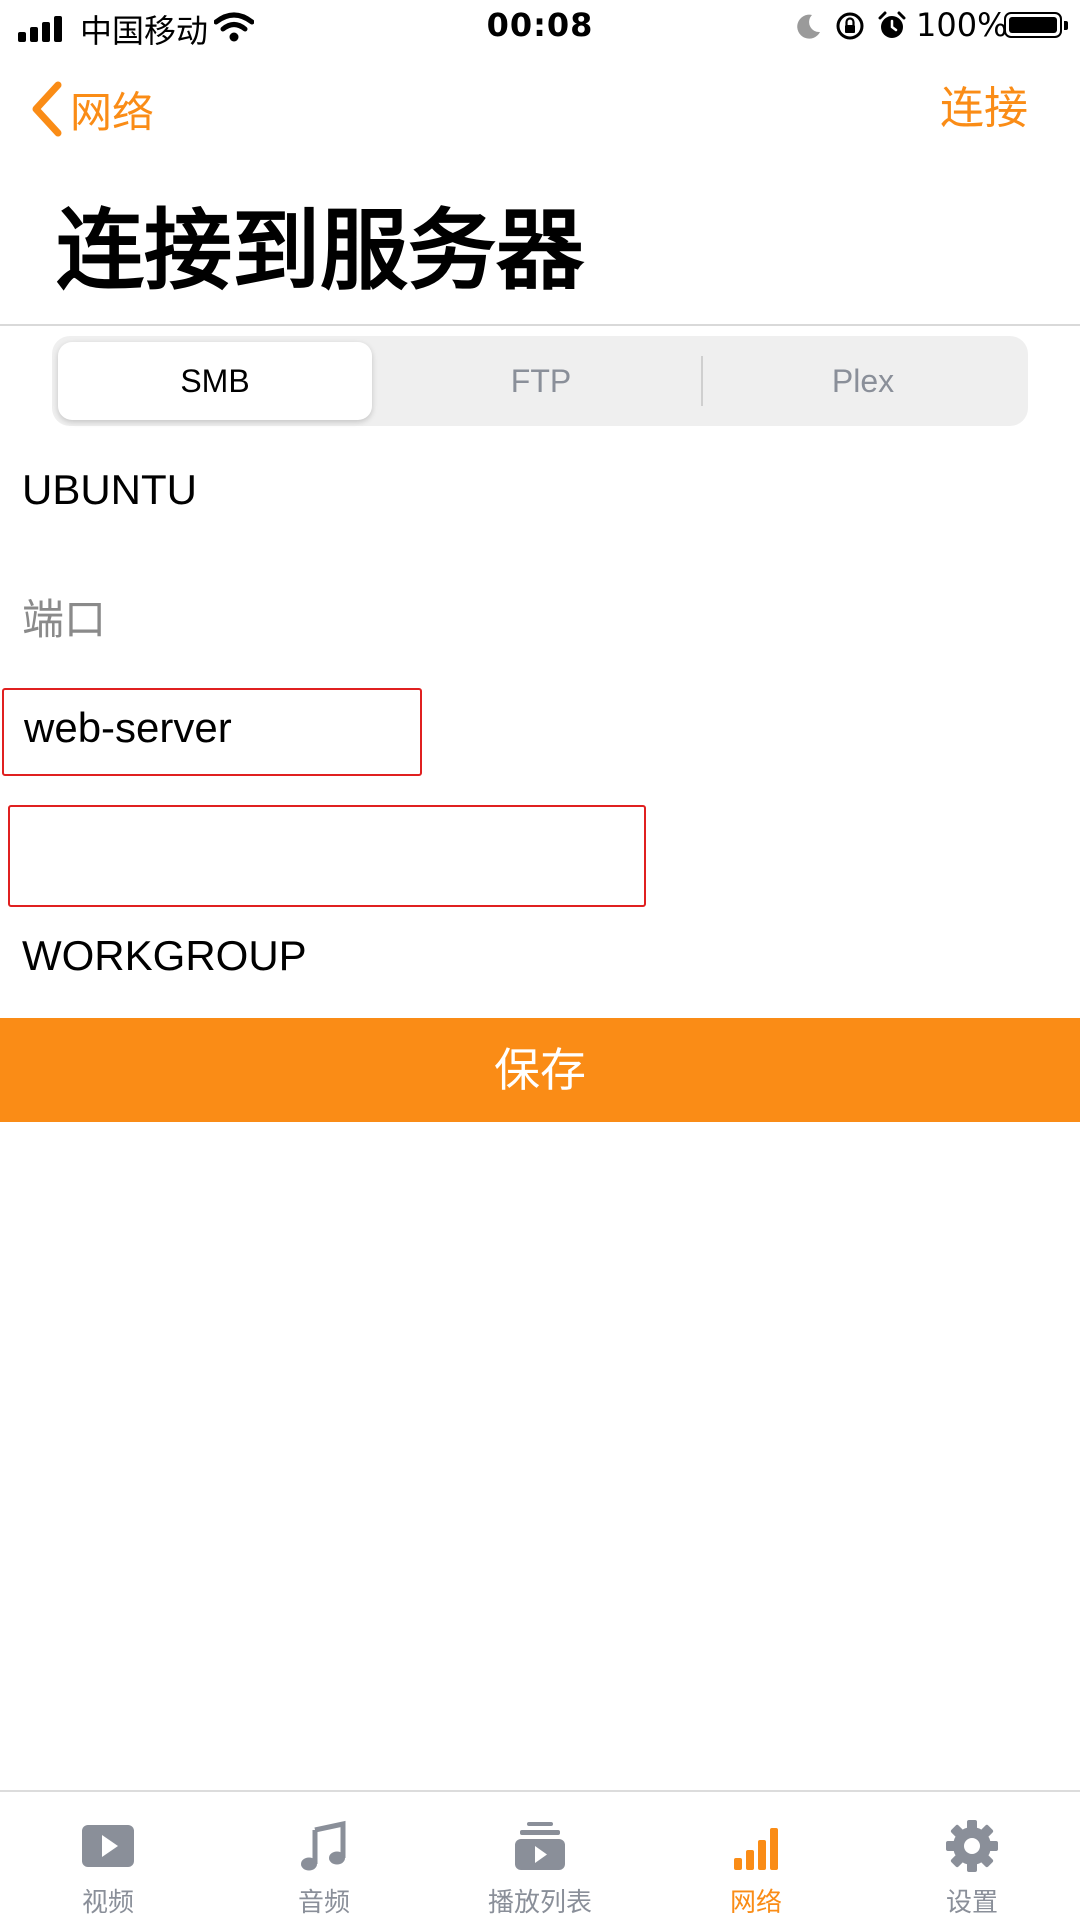 The width and height of the screenshot is (1080, 1922). What do you see at coordinates (323, 1845) in the screenshot?
I see `music-note-icon` at bounding box center [323, 1845].